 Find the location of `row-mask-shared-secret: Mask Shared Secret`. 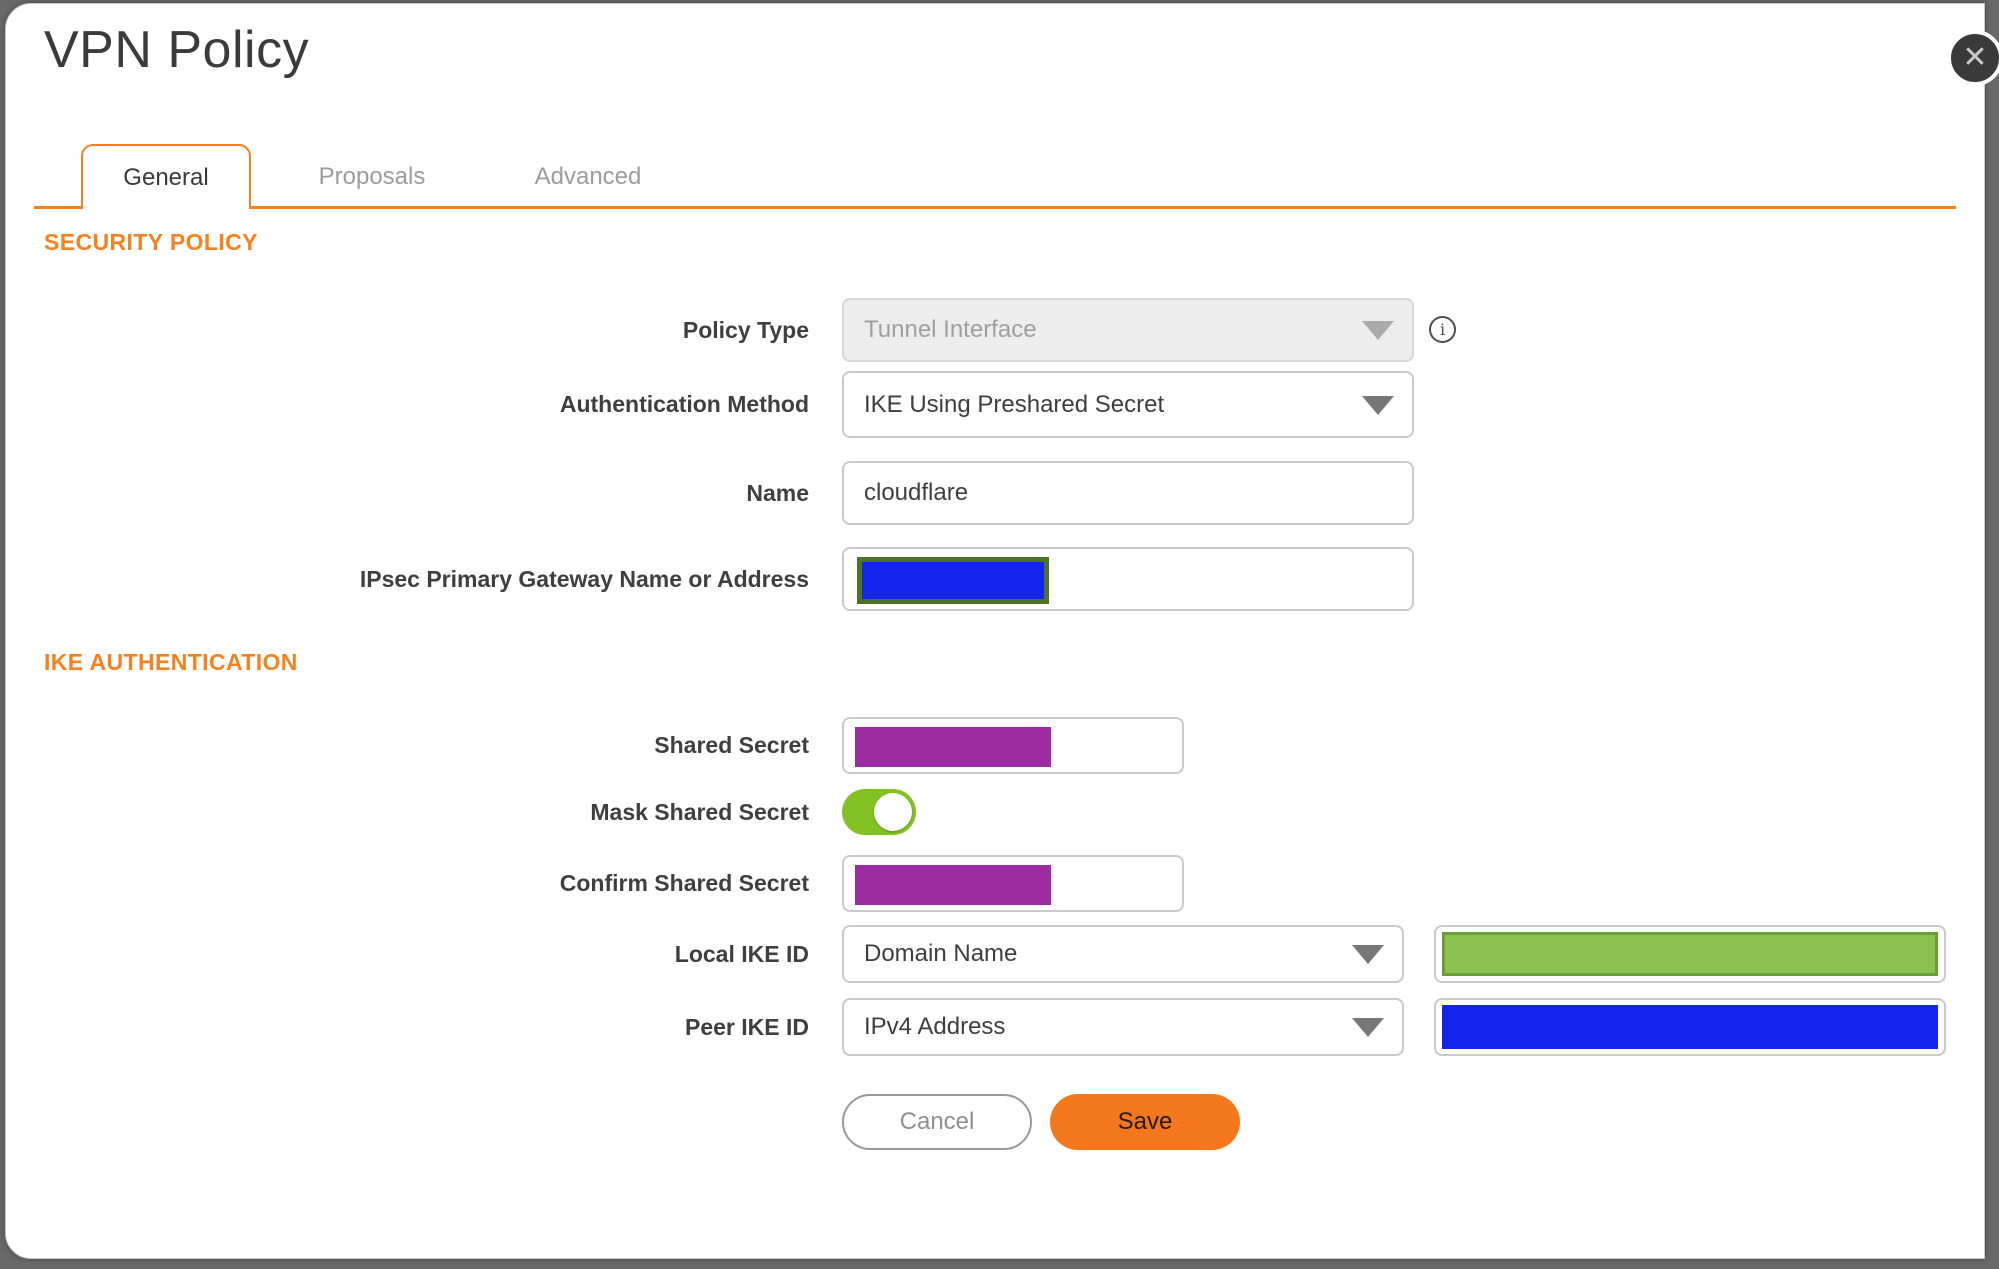

row-mask-shared-secret: Mask Shared Secret is located at coordinates (995, 812).